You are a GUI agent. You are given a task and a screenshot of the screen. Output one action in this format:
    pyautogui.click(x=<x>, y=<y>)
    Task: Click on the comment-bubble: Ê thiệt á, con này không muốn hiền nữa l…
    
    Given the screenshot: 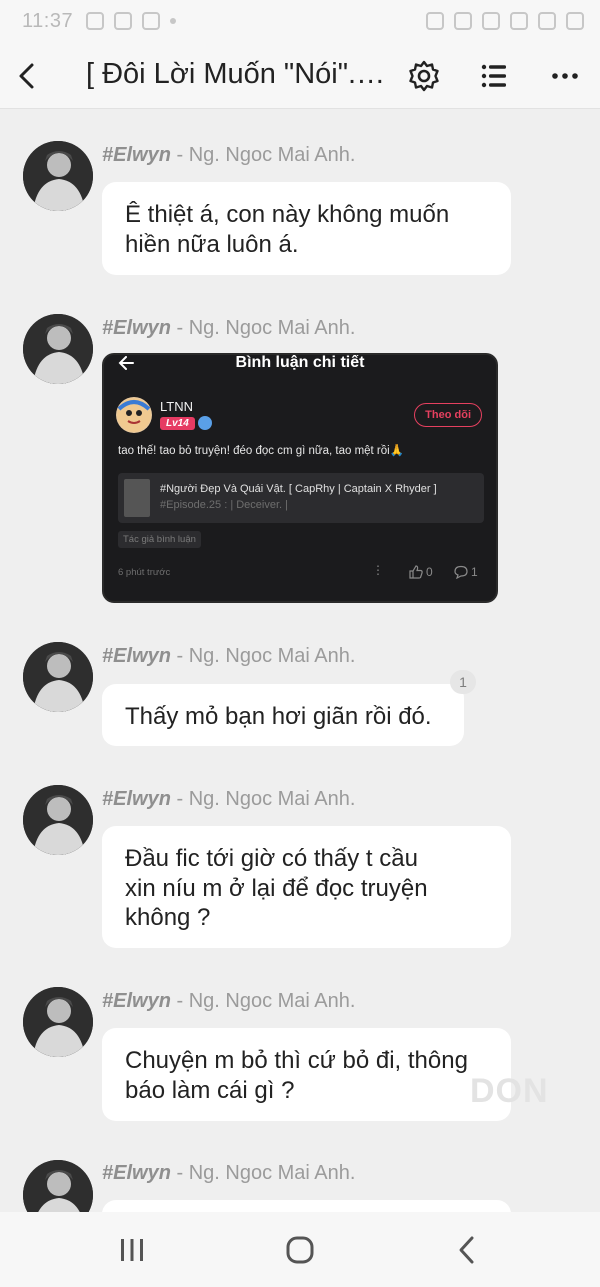 What is the action you would take?
    pyautogui.click(x=306, y=228)
    